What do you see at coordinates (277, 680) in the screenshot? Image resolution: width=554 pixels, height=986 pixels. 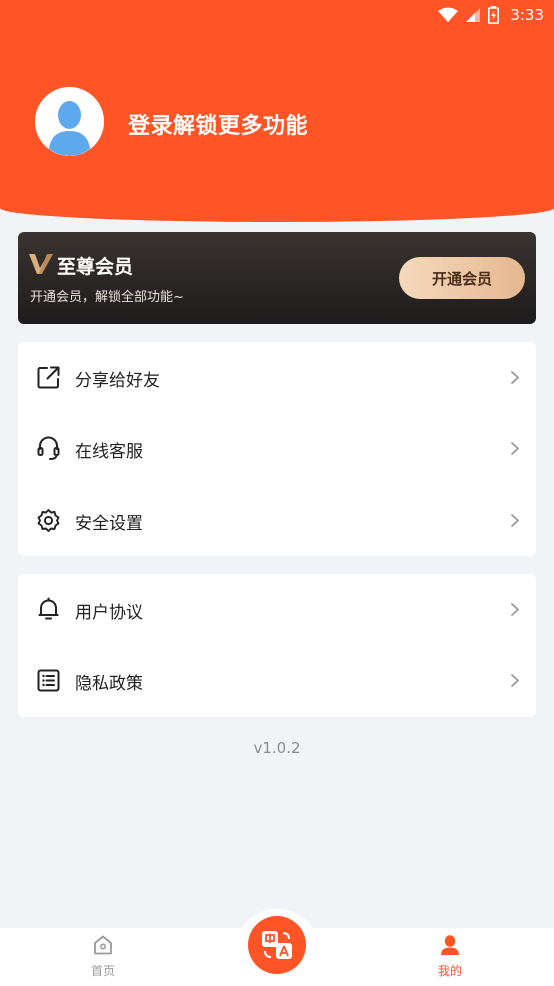 I see `menu-item-privacy-policy: 隐私政策` at bounding box center [277, 680].